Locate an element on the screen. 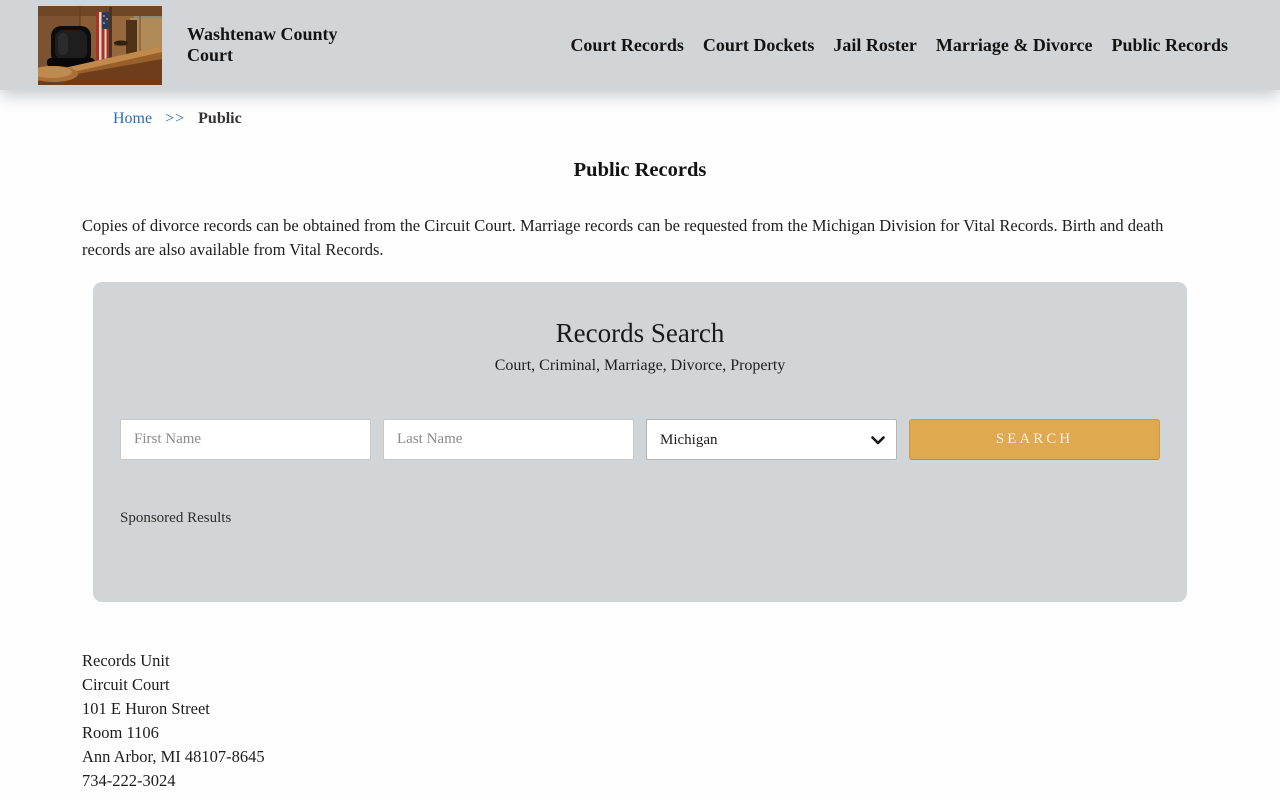  nav-item-jail-roster: Jail Roster is located at coordinates (874, 45).